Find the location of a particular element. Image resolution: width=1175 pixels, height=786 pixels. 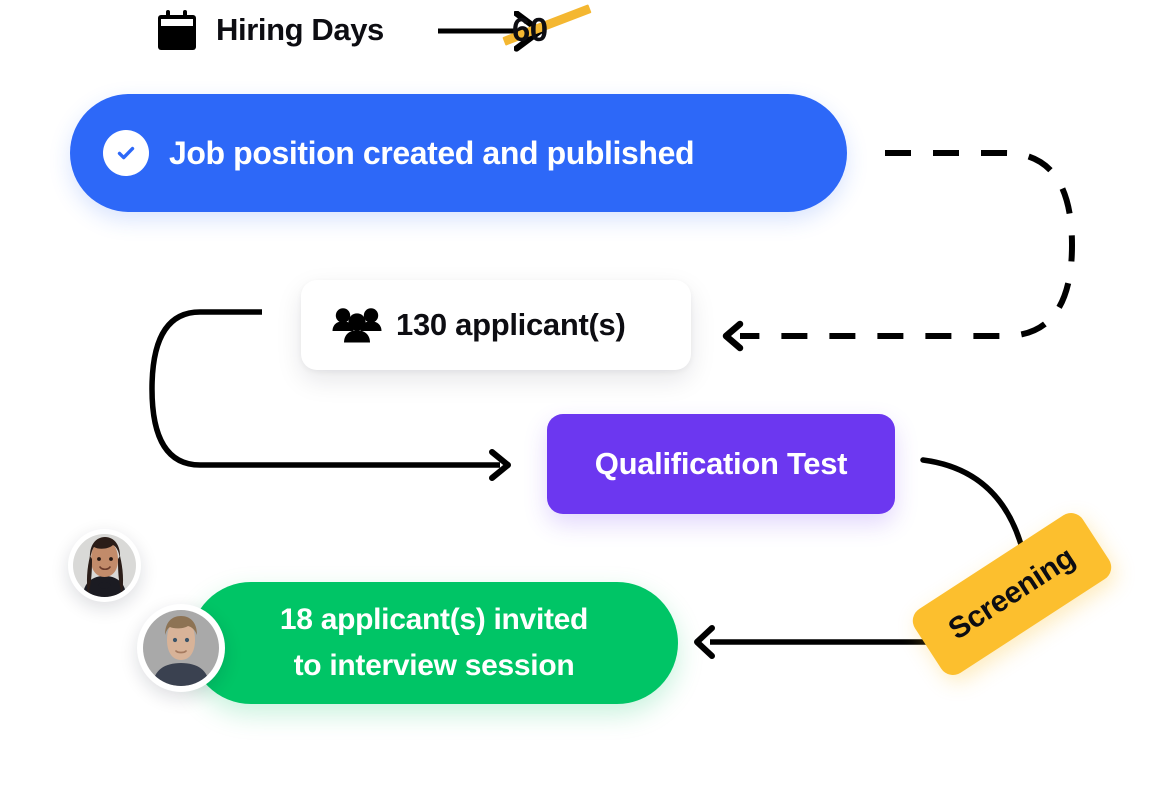

qualification-to-screening-curve is located at coordinates (972, 504).